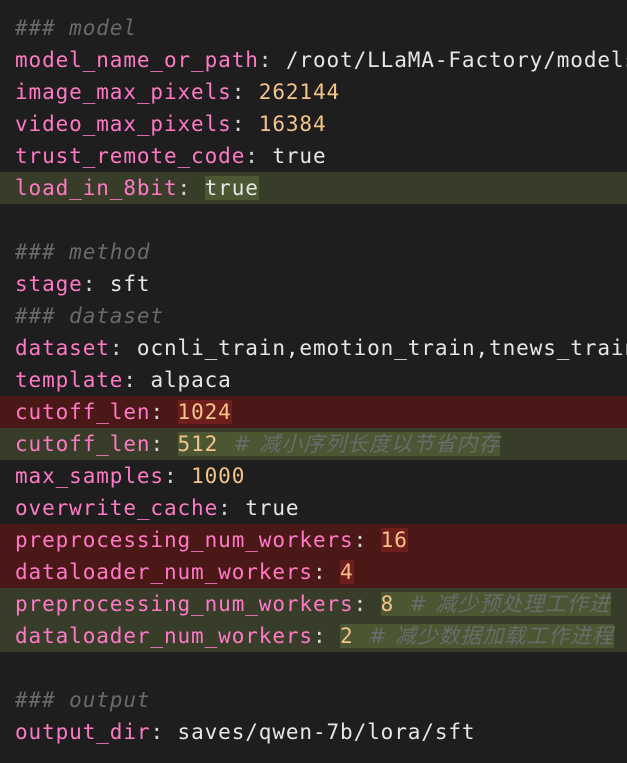 This screenshot has width=627, height=763. I want to click on config-value: 4, so click(347, 572).